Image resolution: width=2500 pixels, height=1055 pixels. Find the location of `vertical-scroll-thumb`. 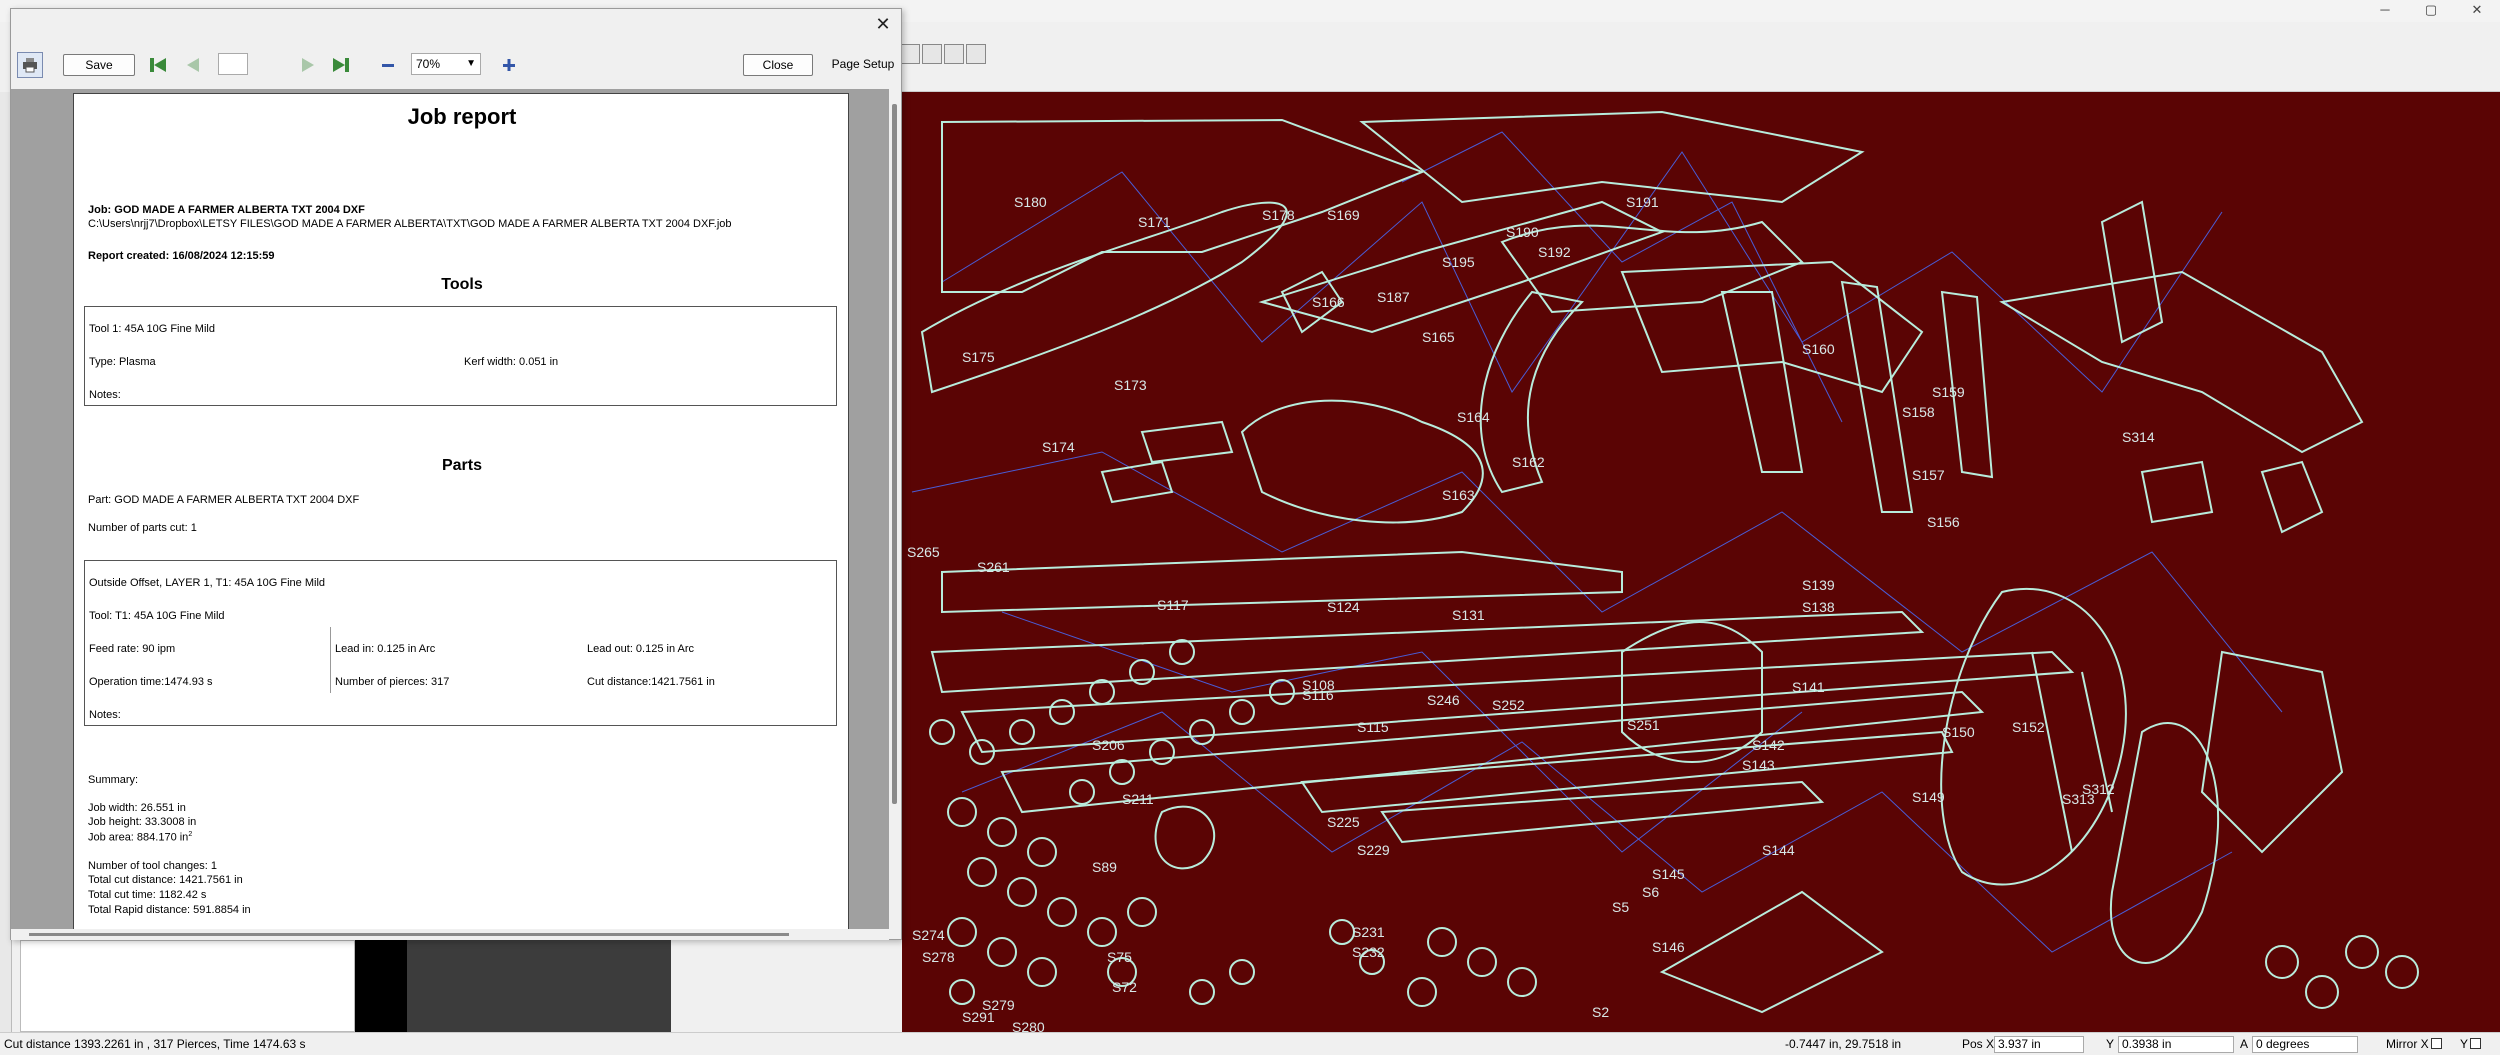

vertical-scroll-thumb is located at coordinates (894, 454).